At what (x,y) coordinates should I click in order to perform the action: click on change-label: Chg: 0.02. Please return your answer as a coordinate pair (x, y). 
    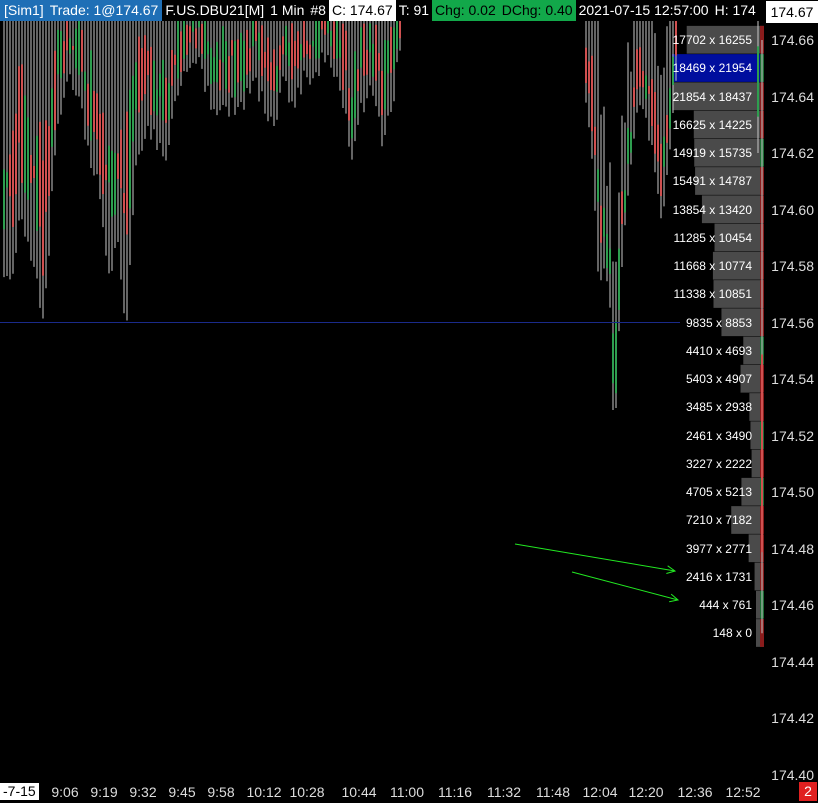
    Looking at the image, I should click on (465, 10).